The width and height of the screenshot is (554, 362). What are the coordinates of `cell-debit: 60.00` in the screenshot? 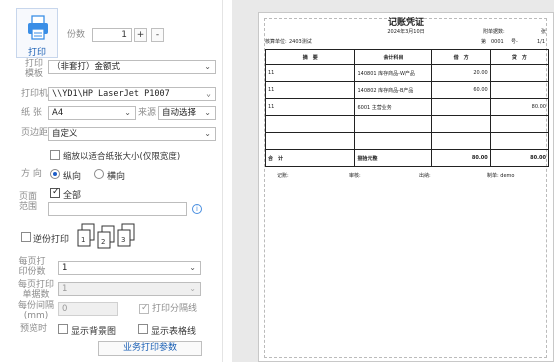 It's located at (461, 90).